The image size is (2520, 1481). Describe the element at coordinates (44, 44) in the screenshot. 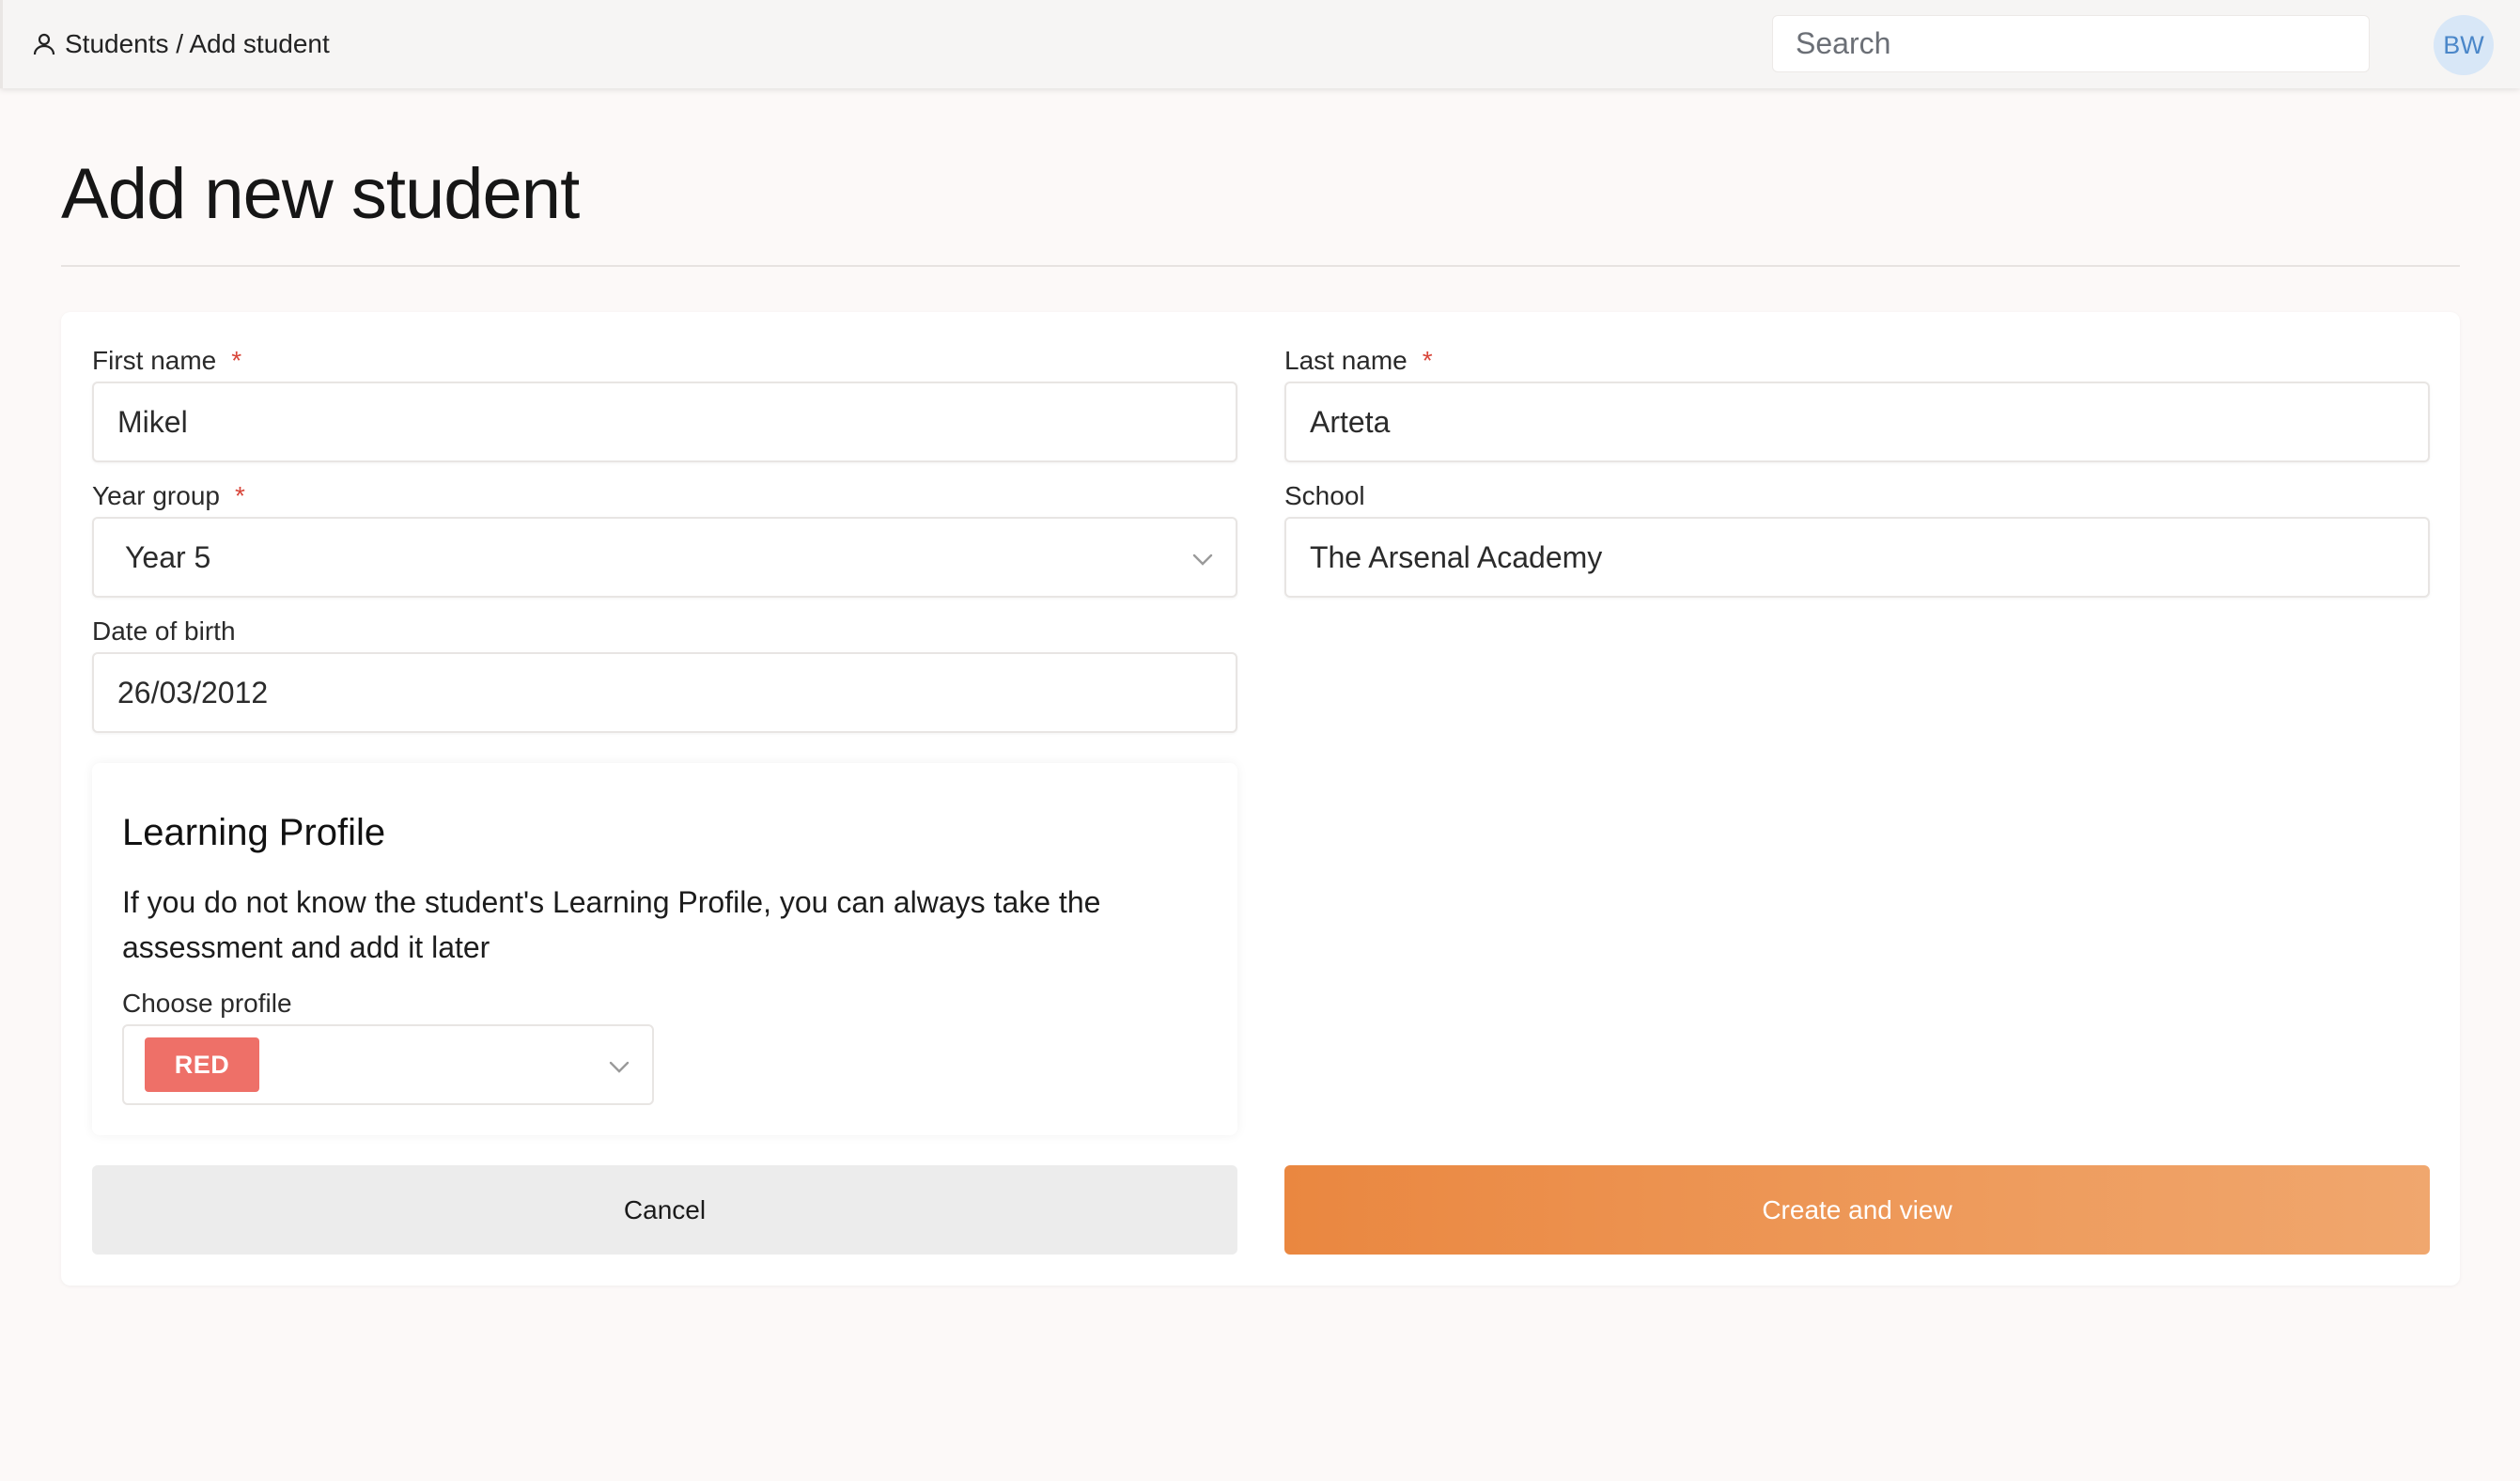

I see `user-icon` at that location.